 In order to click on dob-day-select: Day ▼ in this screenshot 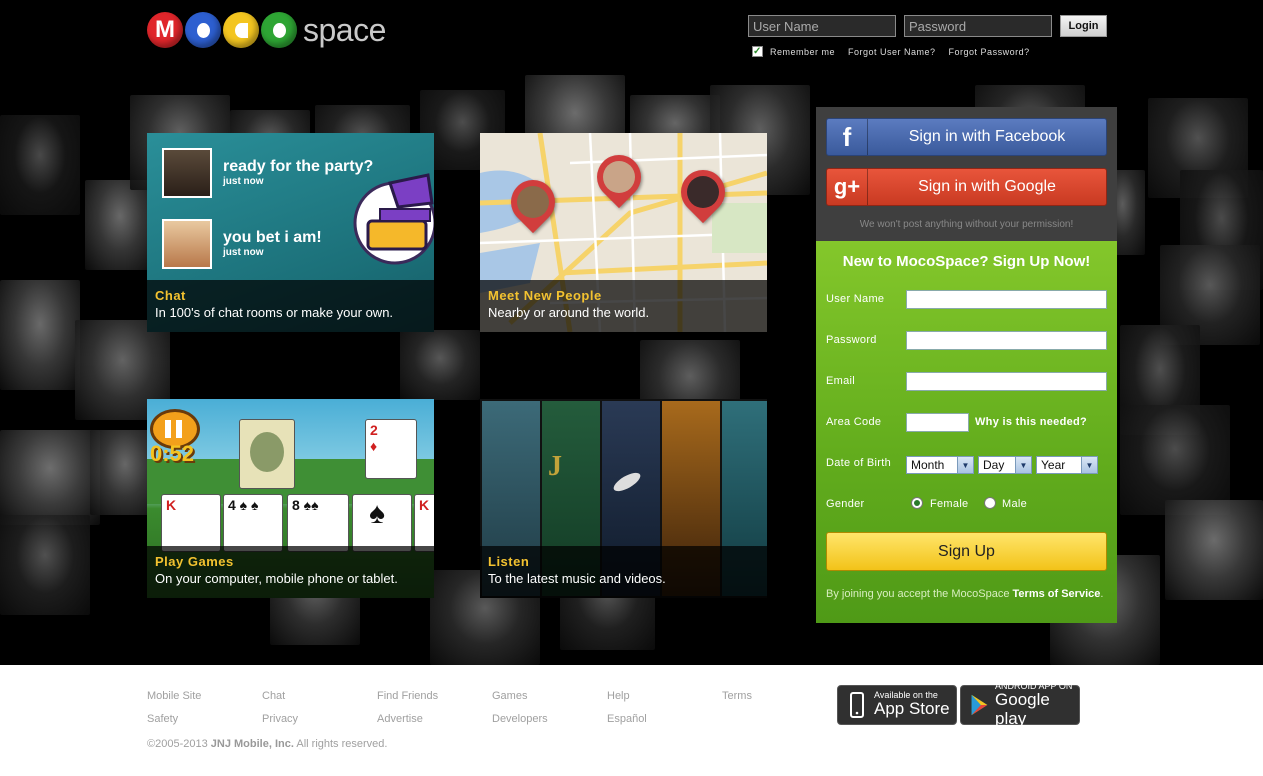, I will do `click(1005, 465)`.